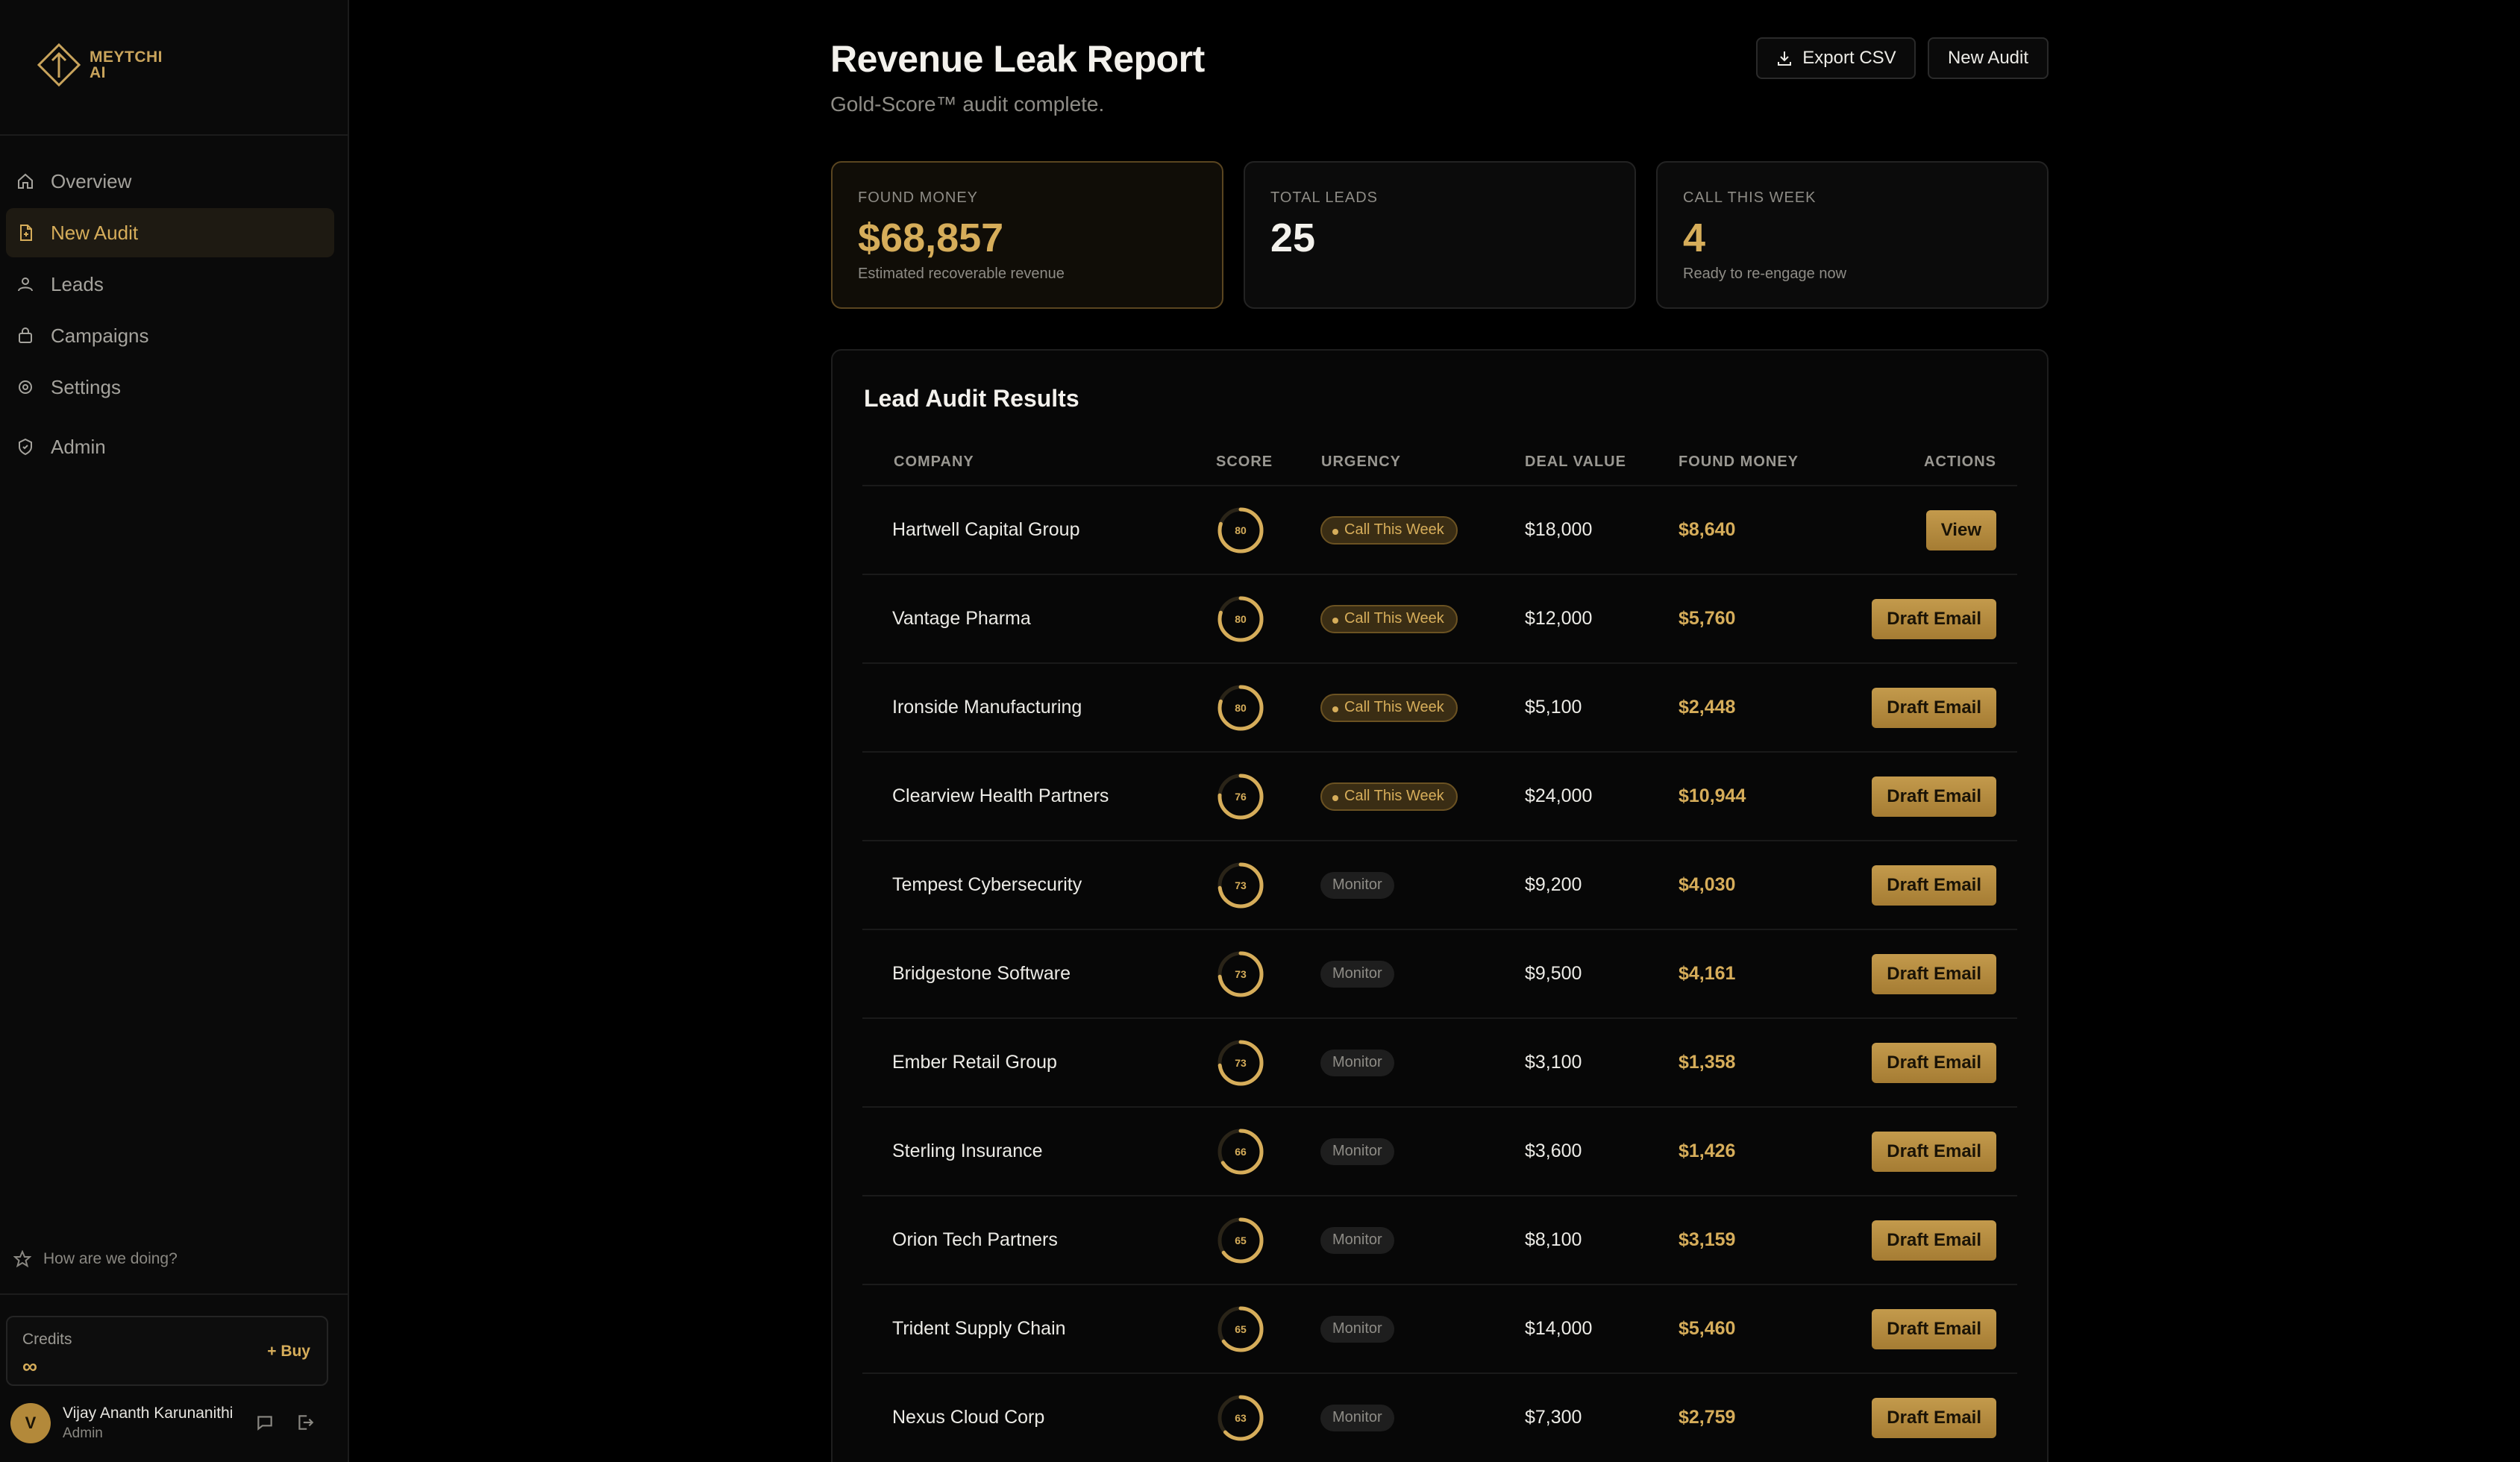  I want to click on found-money: $8,640, so click(1707, 529).